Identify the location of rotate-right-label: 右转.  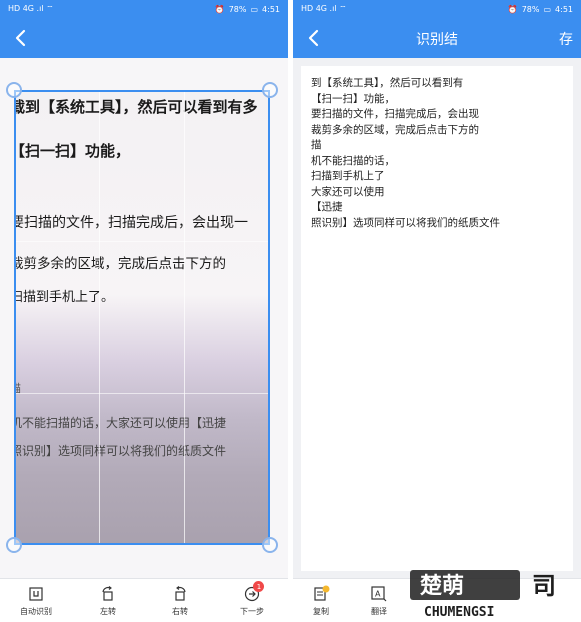
(180, 611).